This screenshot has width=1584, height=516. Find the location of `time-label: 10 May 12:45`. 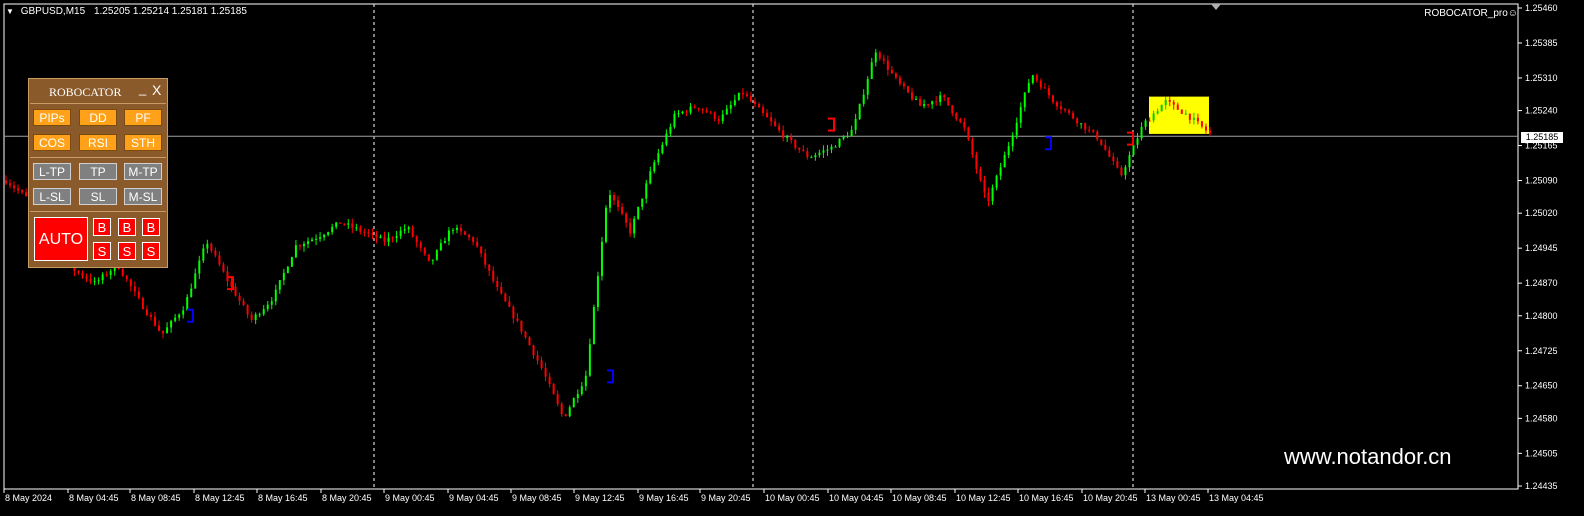

time-label: 10 May 12:45 is located at coordinates (983, 498).